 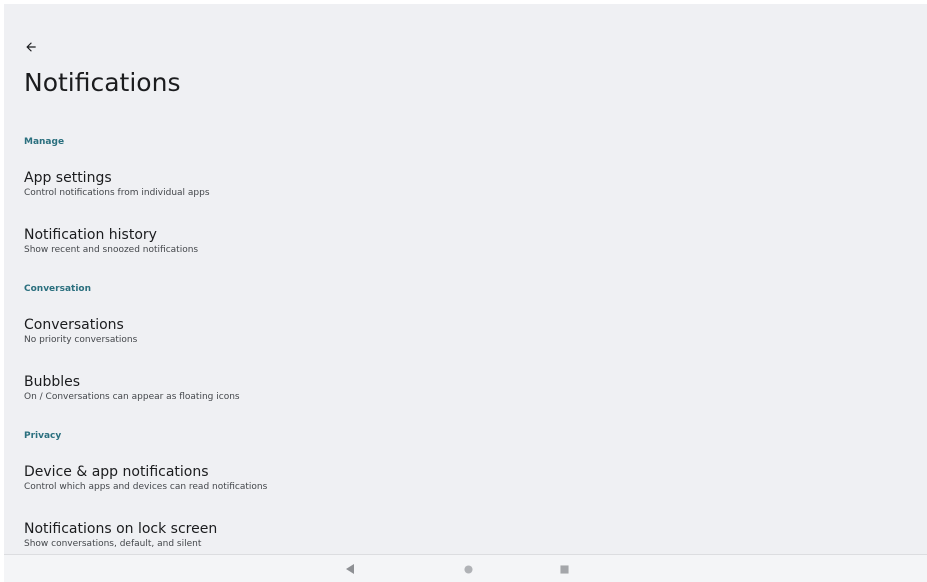 What do you see at coordinates (121, 529) in the screenshot?
I see `pref-title: Notifications on lock screen` at bounding box center [121, 529].